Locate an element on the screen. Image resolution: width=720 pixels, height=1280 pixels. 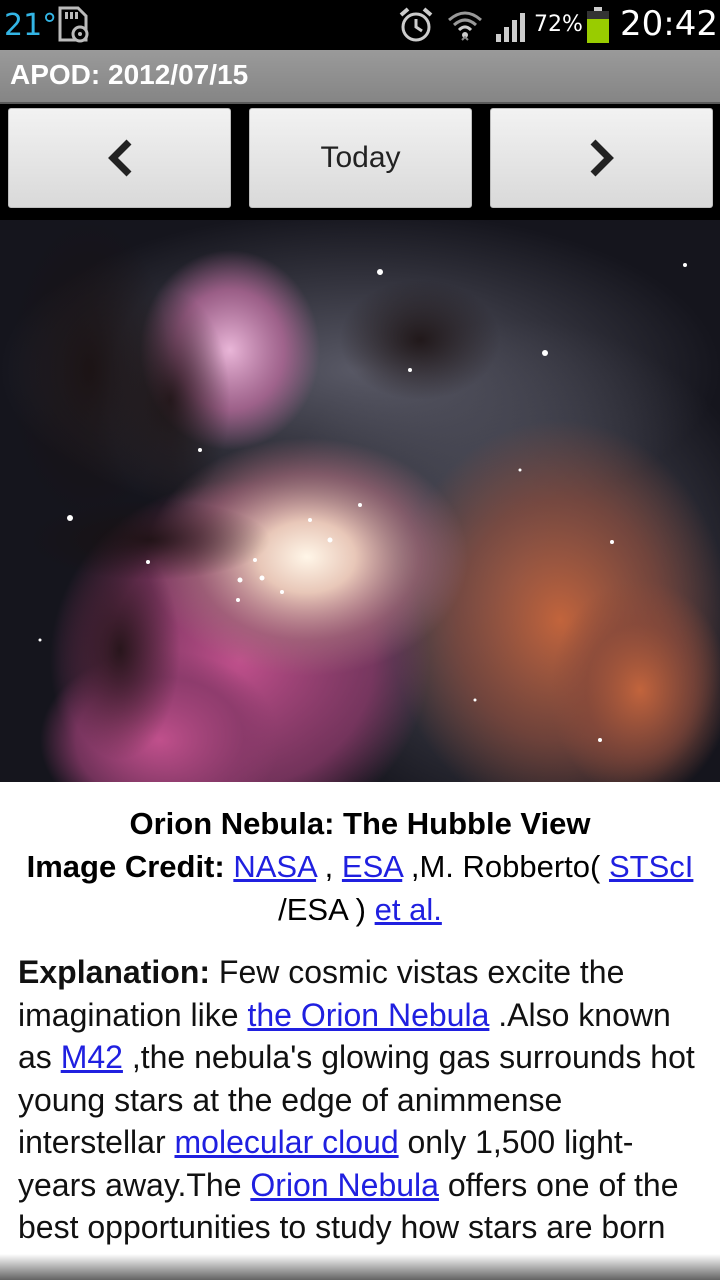
credit-link-et-al: et al. is located at coordinates (408, 909).